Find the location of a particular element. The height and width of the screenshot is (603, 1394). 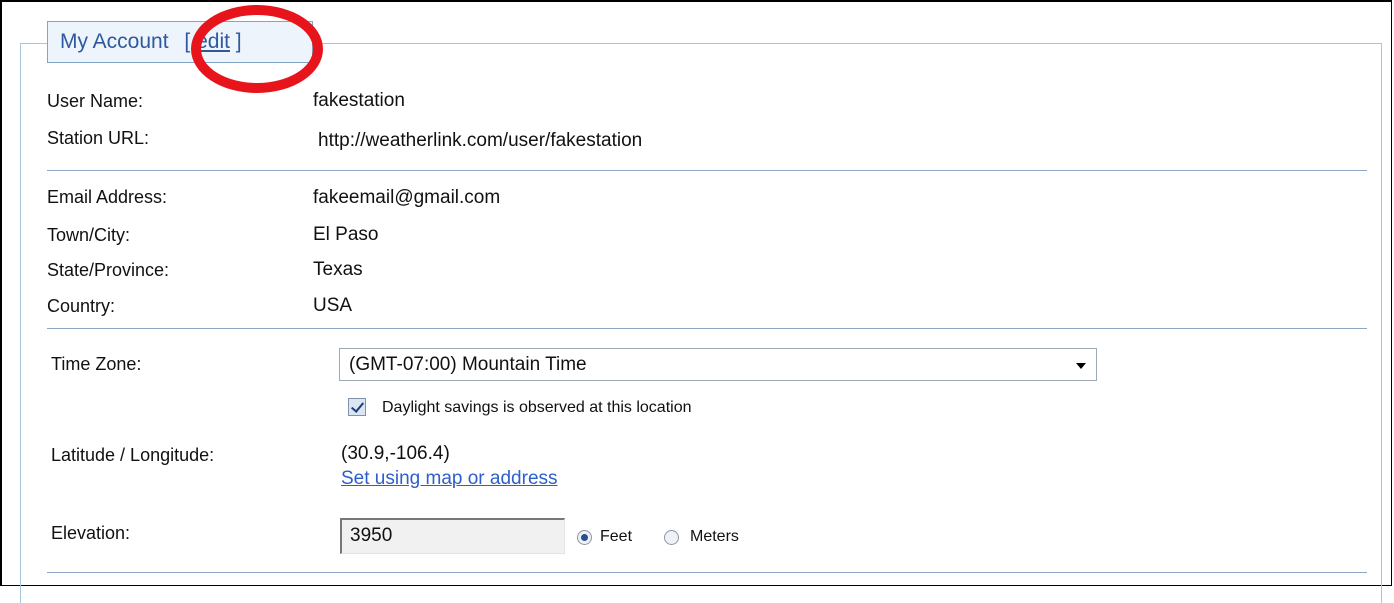

edit-close-bracket: ] is located at coordinates (238, 41).